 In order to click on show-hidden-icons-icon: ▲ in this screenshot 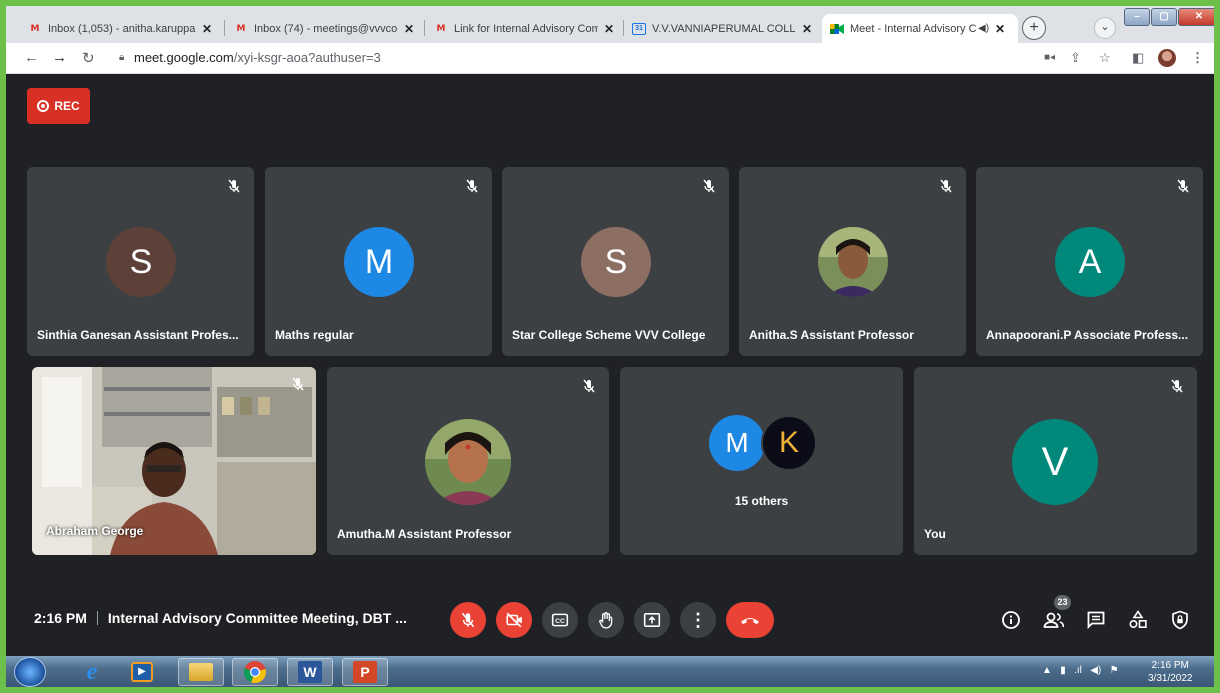, I will do `click(1047, 670)`.